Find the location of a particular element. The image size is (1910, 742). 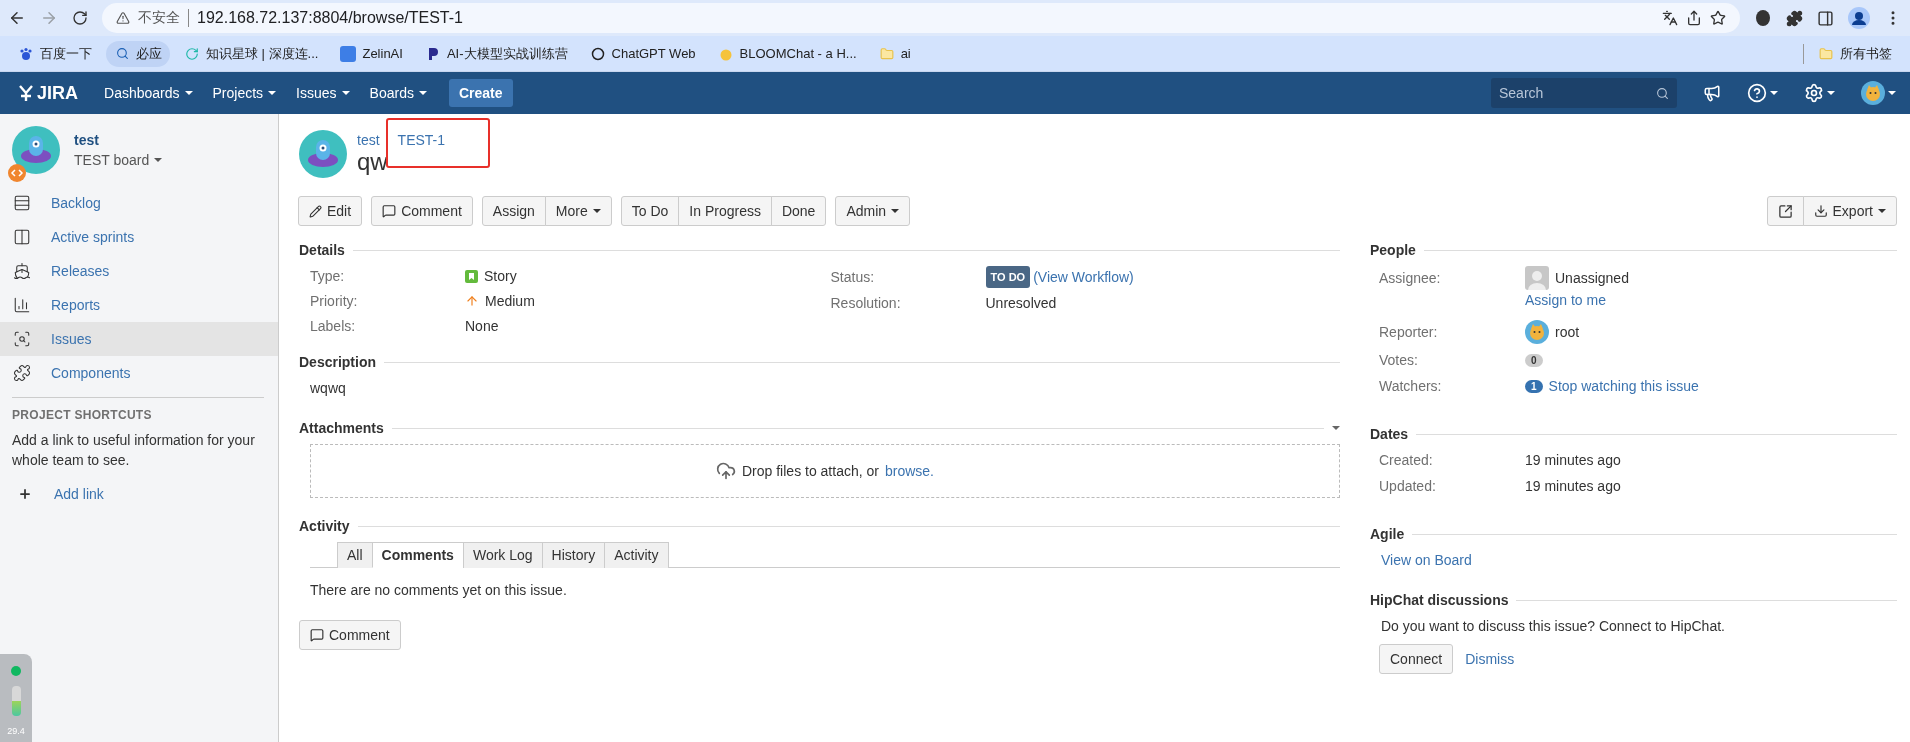

field-label: Created: is located at coordinates (1406, 460).